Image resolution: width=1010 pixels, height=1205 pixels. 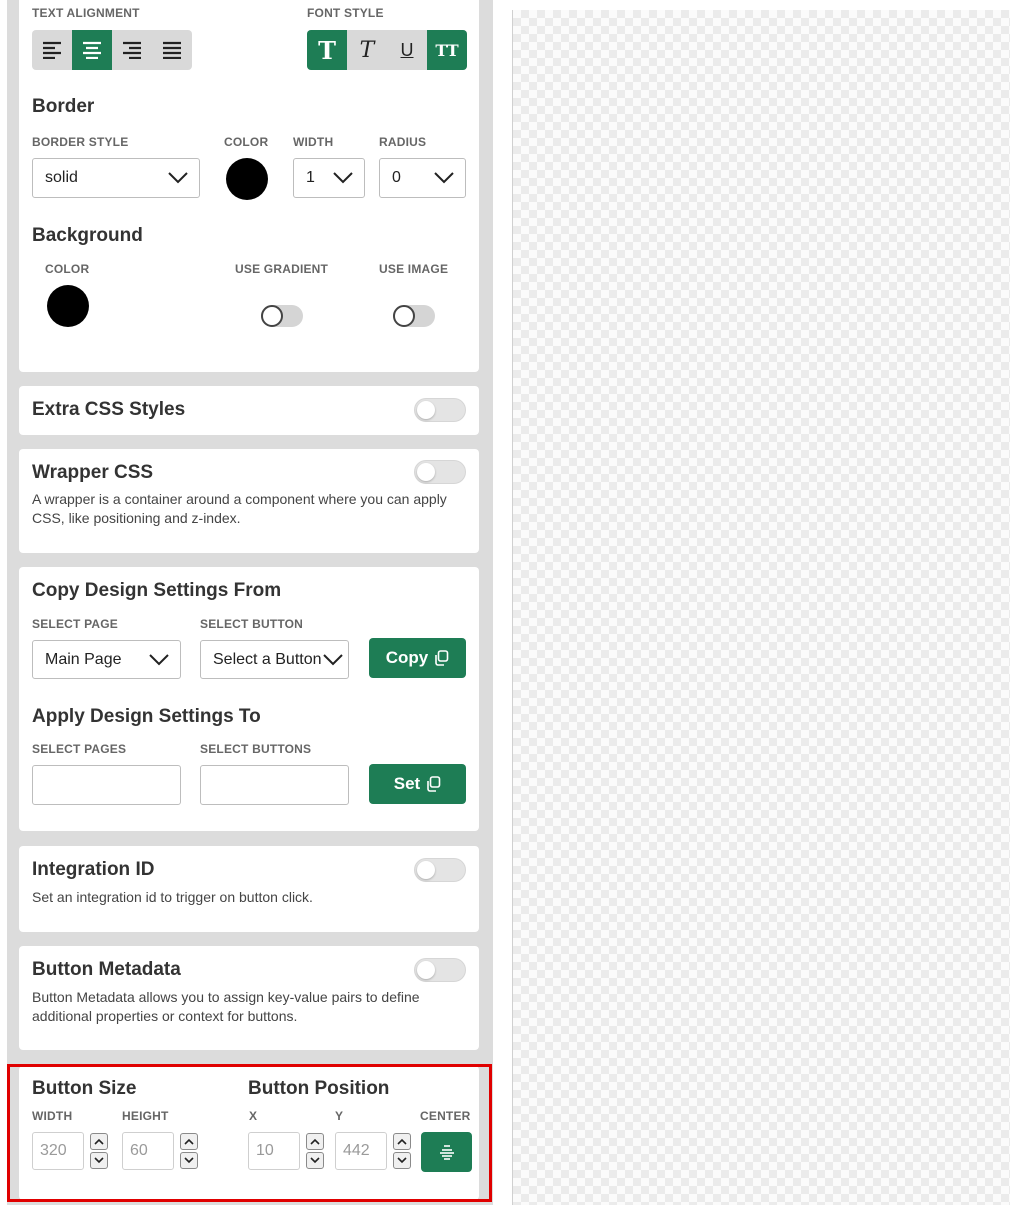 What do you see at coordinates (422, 178) in the screenshot?
I see `border-radius-select: 0` at bounding box center [422, 178].